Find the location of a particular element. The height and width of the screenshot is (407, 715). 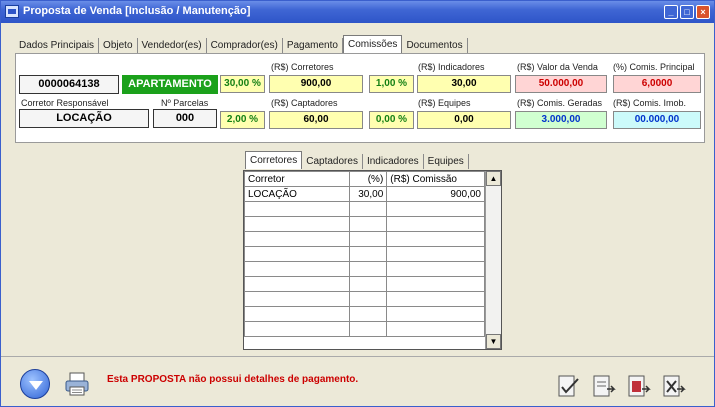

cell-comissao: 900,00 is located at coordinates (435, 194).